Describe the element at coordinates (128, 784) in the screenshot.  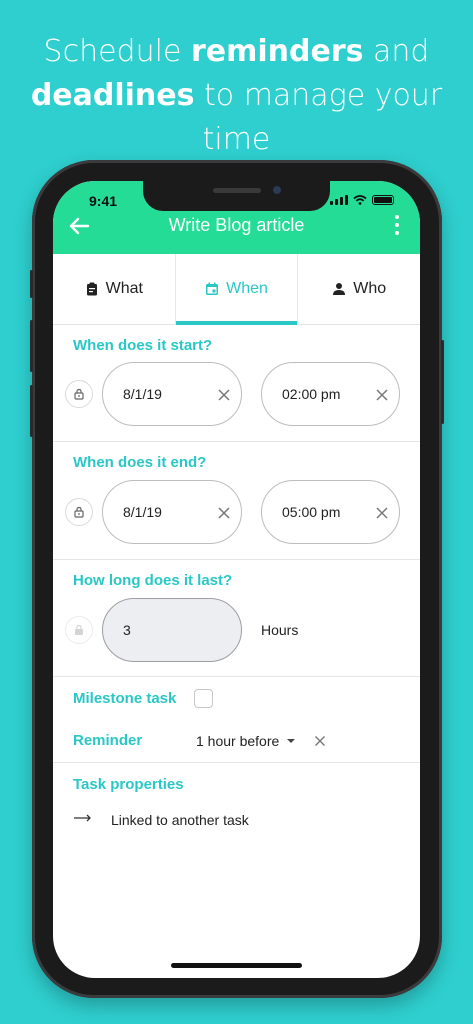
I see `task-properties-label: Task properties` at that location.